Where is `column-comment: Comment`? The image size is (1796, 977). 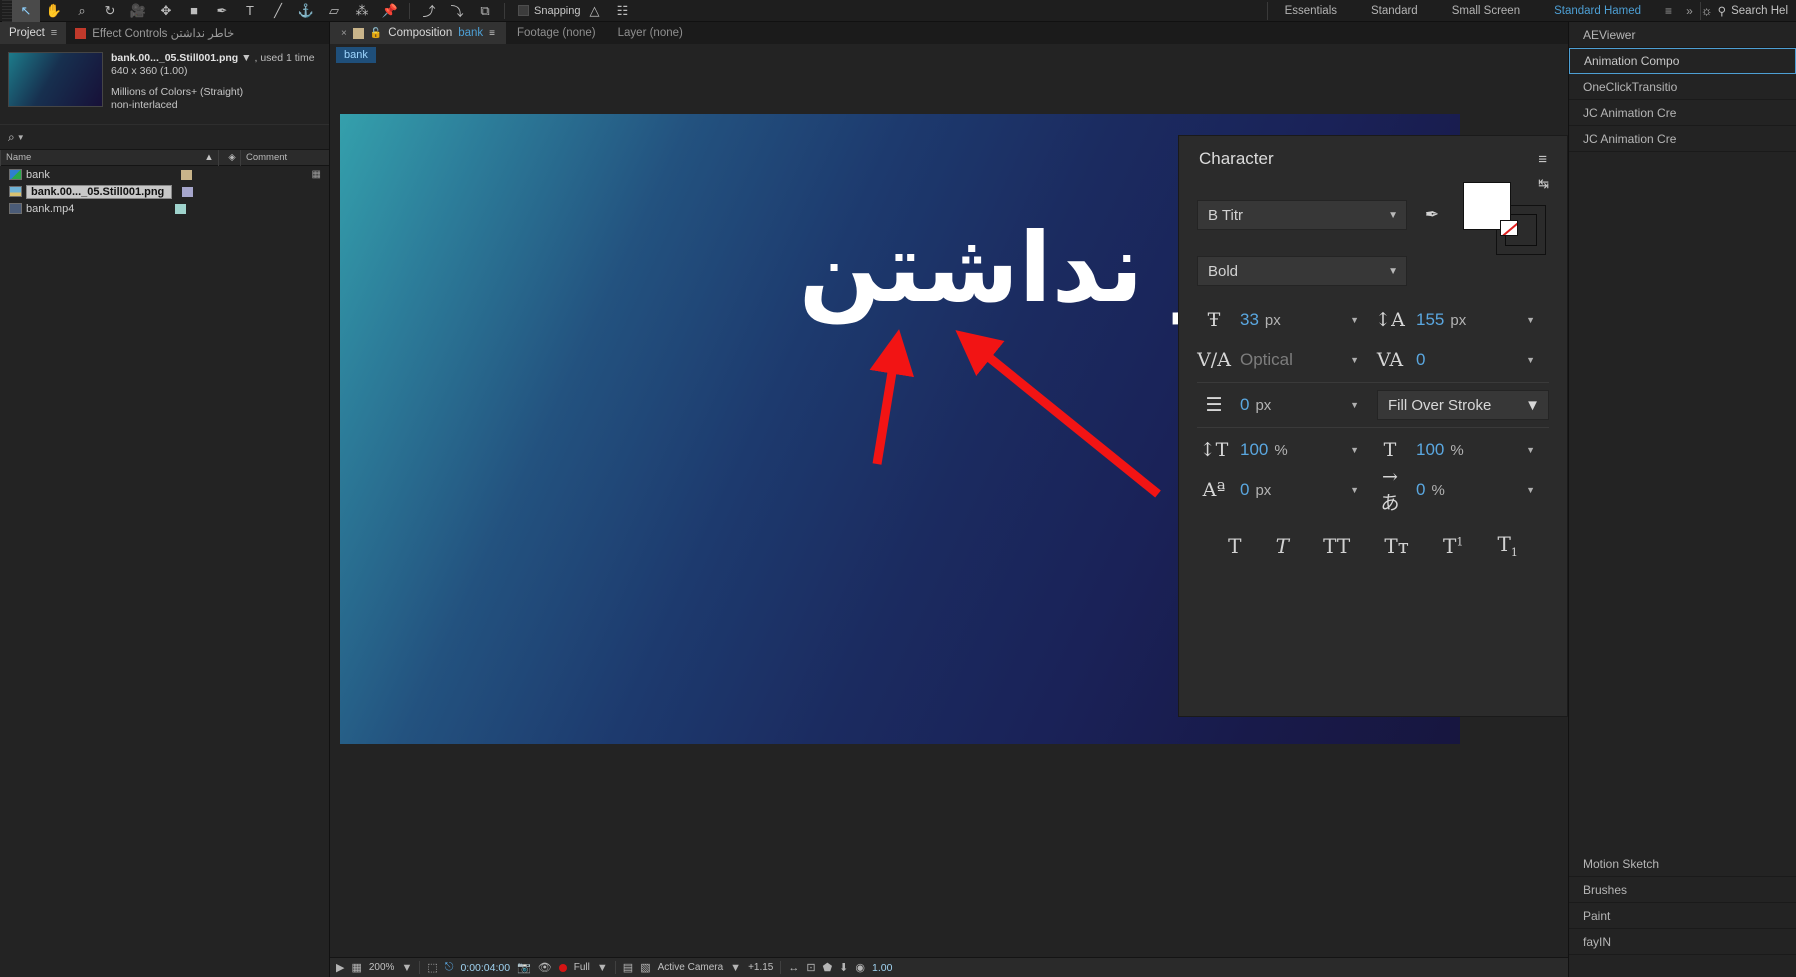
column-comment: Comment is located at coordinates (284, 157).